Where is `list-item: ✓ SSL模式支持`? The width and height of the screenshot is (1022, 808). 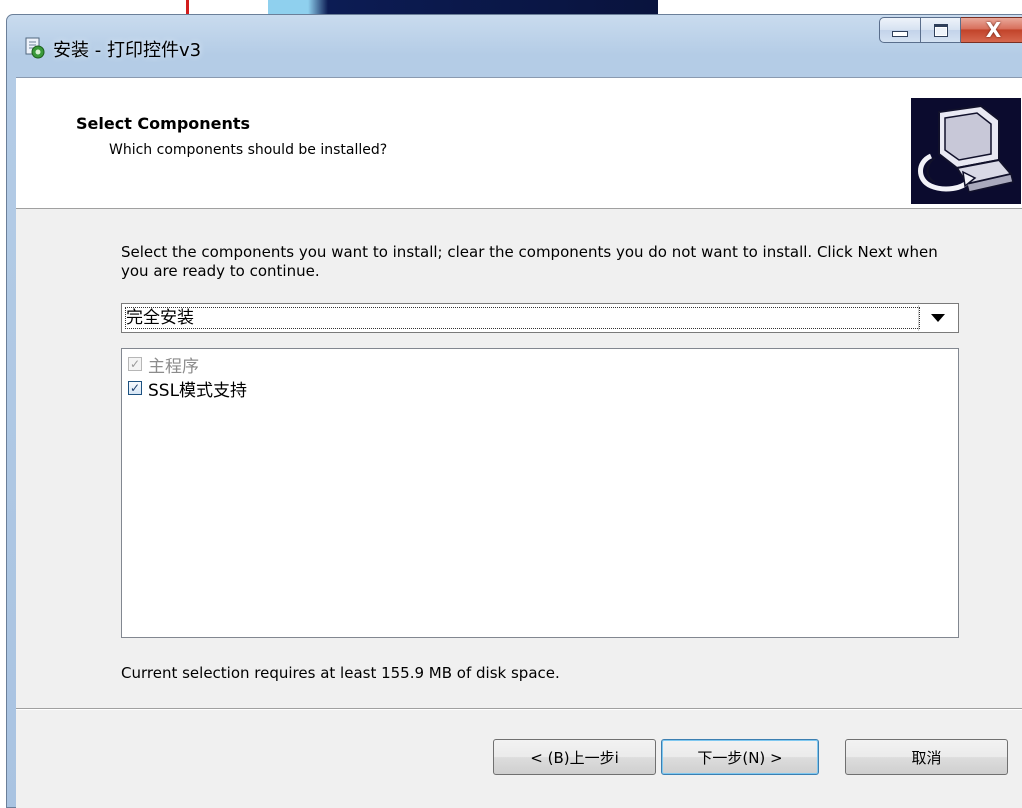 list-item: ✓ SSL模式支持 is located at coordinates (187, 388).